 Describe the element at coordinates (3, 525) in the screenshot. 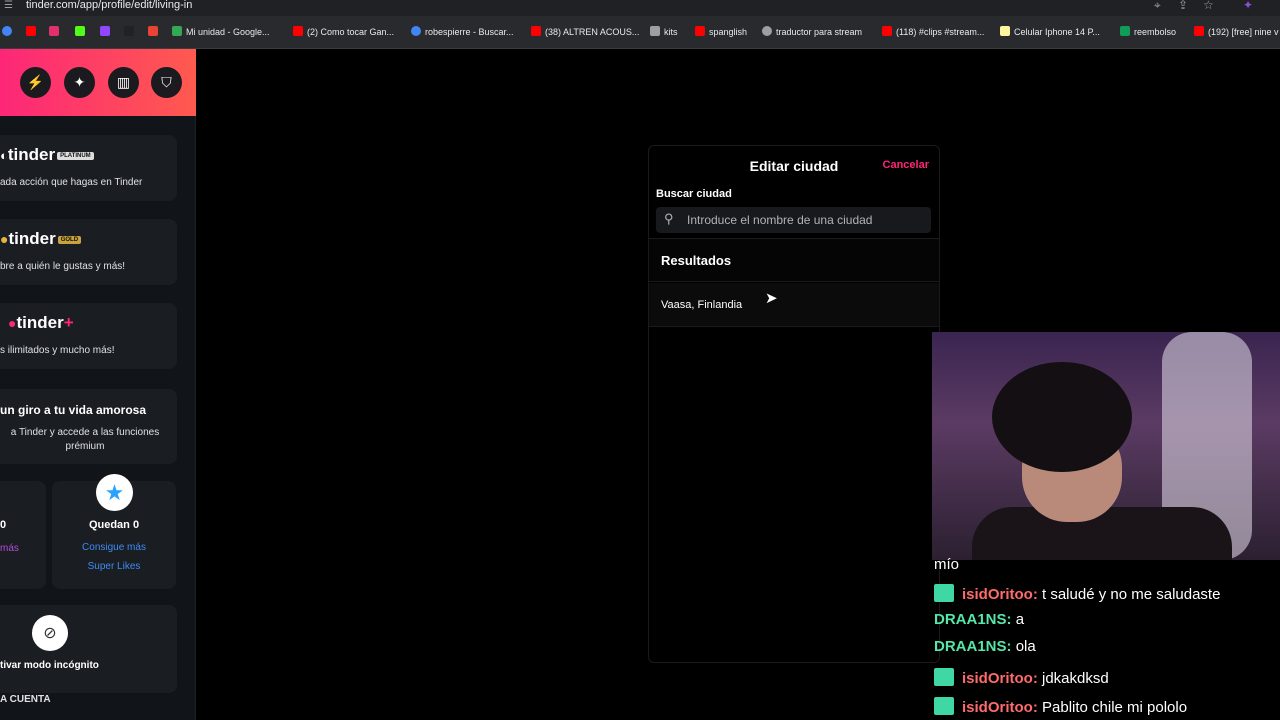

I see `boosts-count: 0` at that location.